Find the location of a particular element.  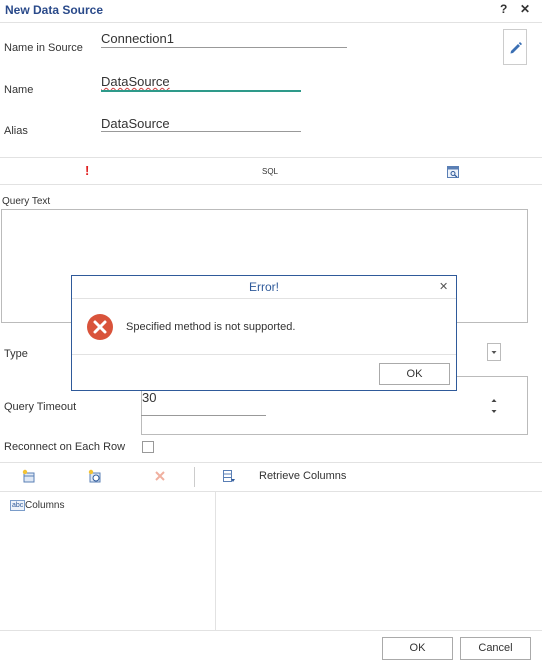

new-column-icon is located at coordinates (28, 476).